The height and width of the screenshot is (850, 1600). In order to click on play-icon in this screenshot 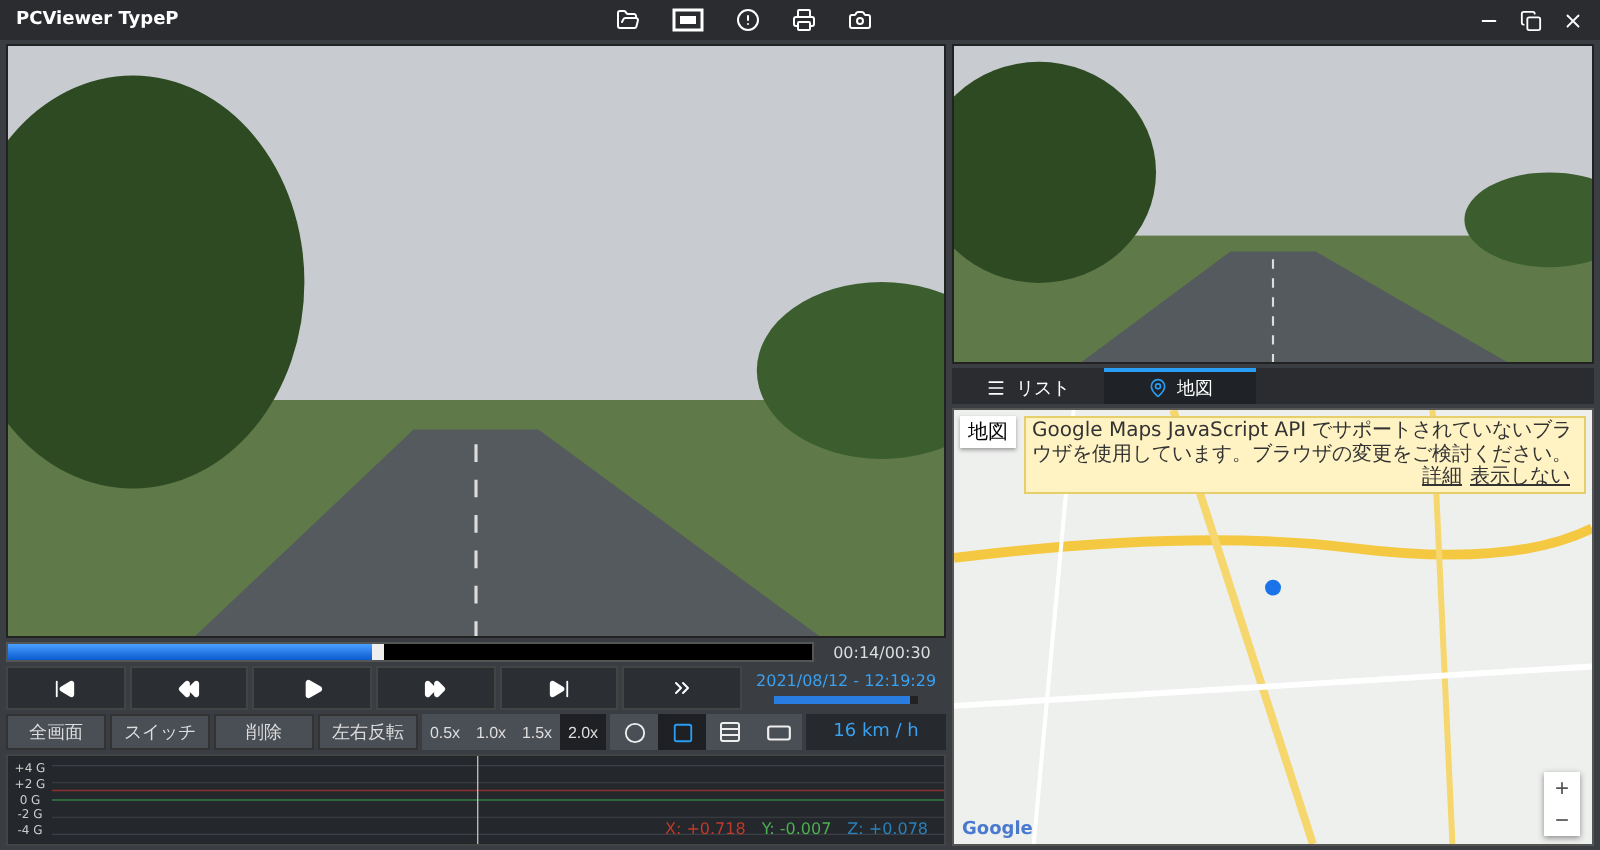, I will do `click(312, 688)`.